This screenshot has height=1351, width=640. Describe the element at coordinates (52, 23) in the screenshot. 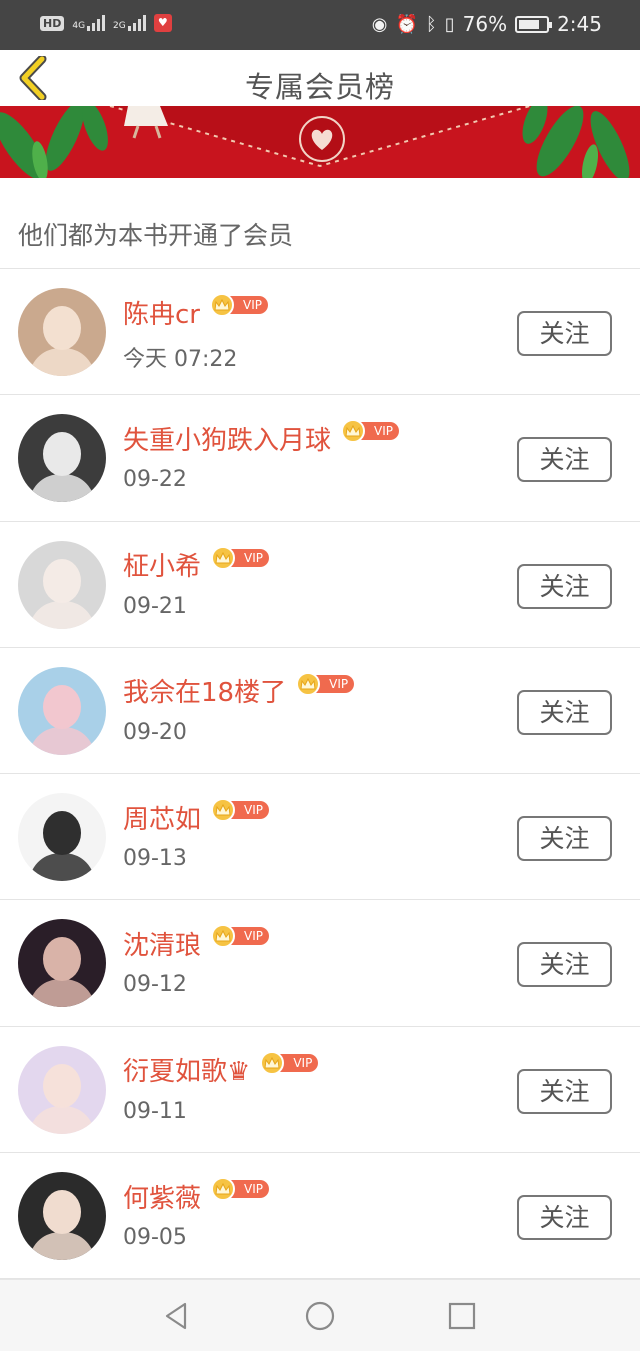

I see `hd-badge: HD` at that location.